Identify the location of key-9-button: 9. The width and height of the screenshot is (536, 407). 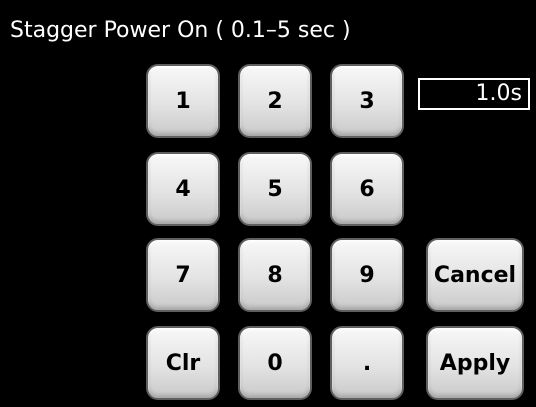
(367, 275).